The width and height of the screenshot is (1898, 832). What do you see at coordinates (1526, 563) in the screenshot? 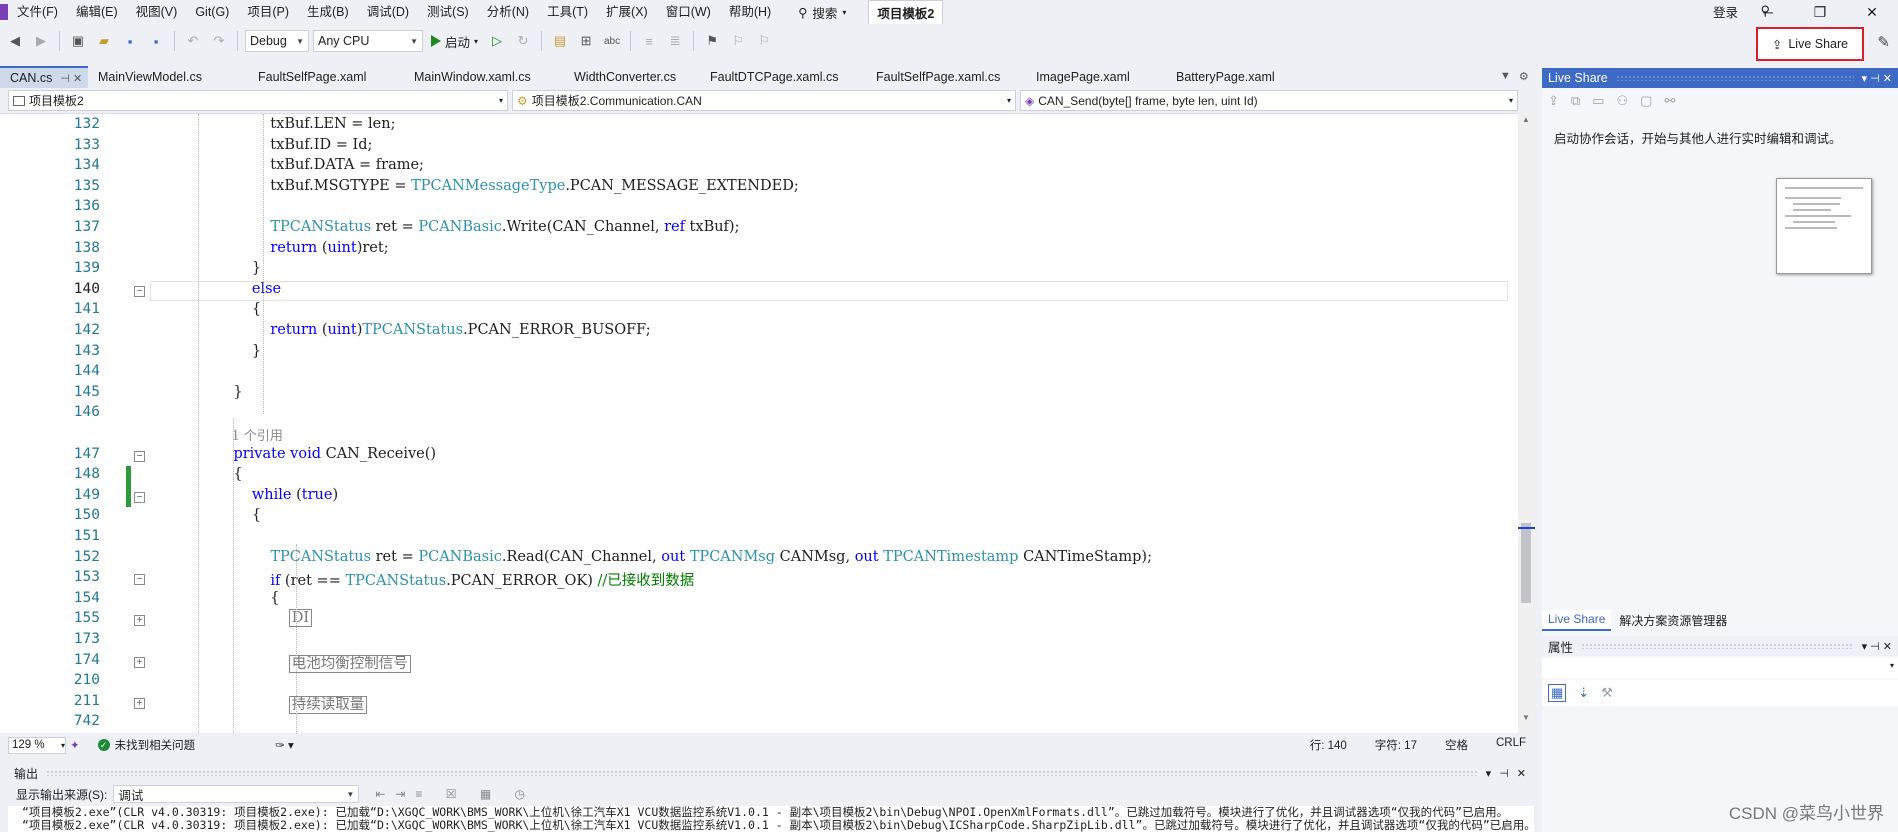
I see `scroll-thumb` at bounding box center [1526, 563].